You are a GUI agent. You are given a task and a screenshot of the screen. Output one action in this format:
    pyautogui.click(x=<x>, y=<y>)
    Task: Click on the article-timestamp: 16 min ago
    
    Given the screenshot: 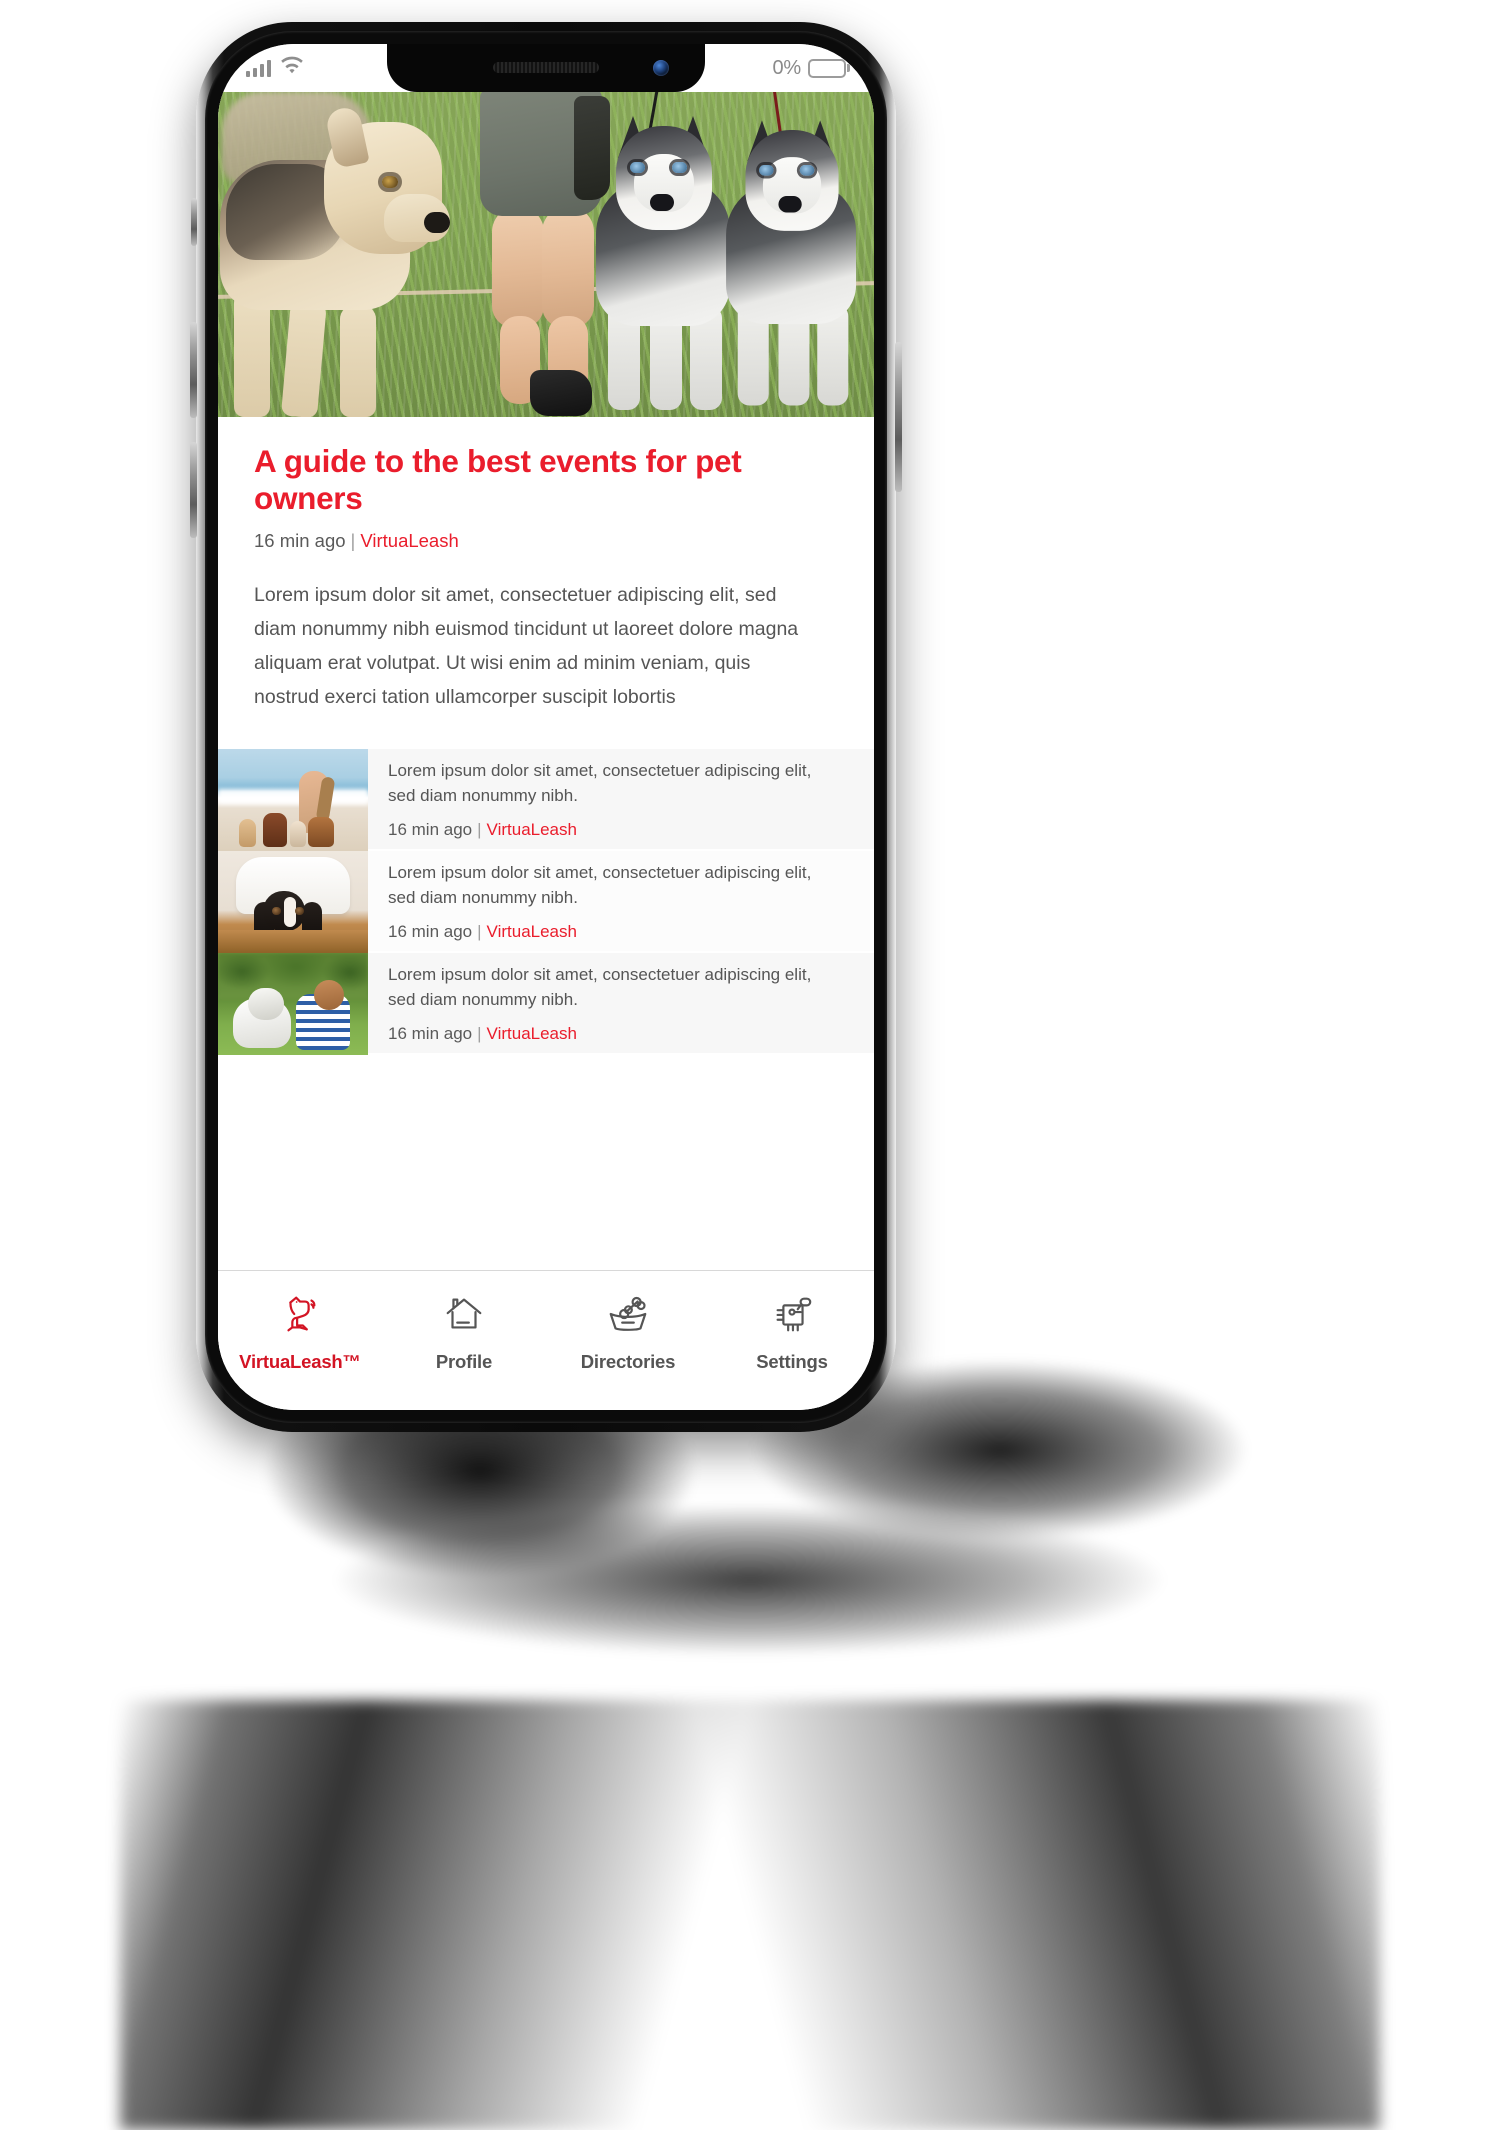 What is the action you would take?
    pyautogui.click(x=300, y=541)
    